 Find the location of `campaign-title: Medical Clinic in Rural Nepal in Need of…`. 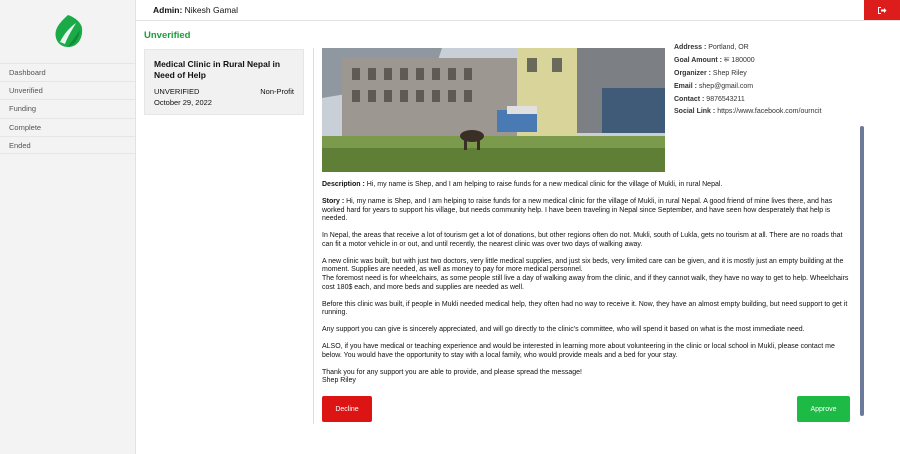

campaign-title: Medical Clinic in Rural Nepal in Need of… is located at coordinates (217, 69).